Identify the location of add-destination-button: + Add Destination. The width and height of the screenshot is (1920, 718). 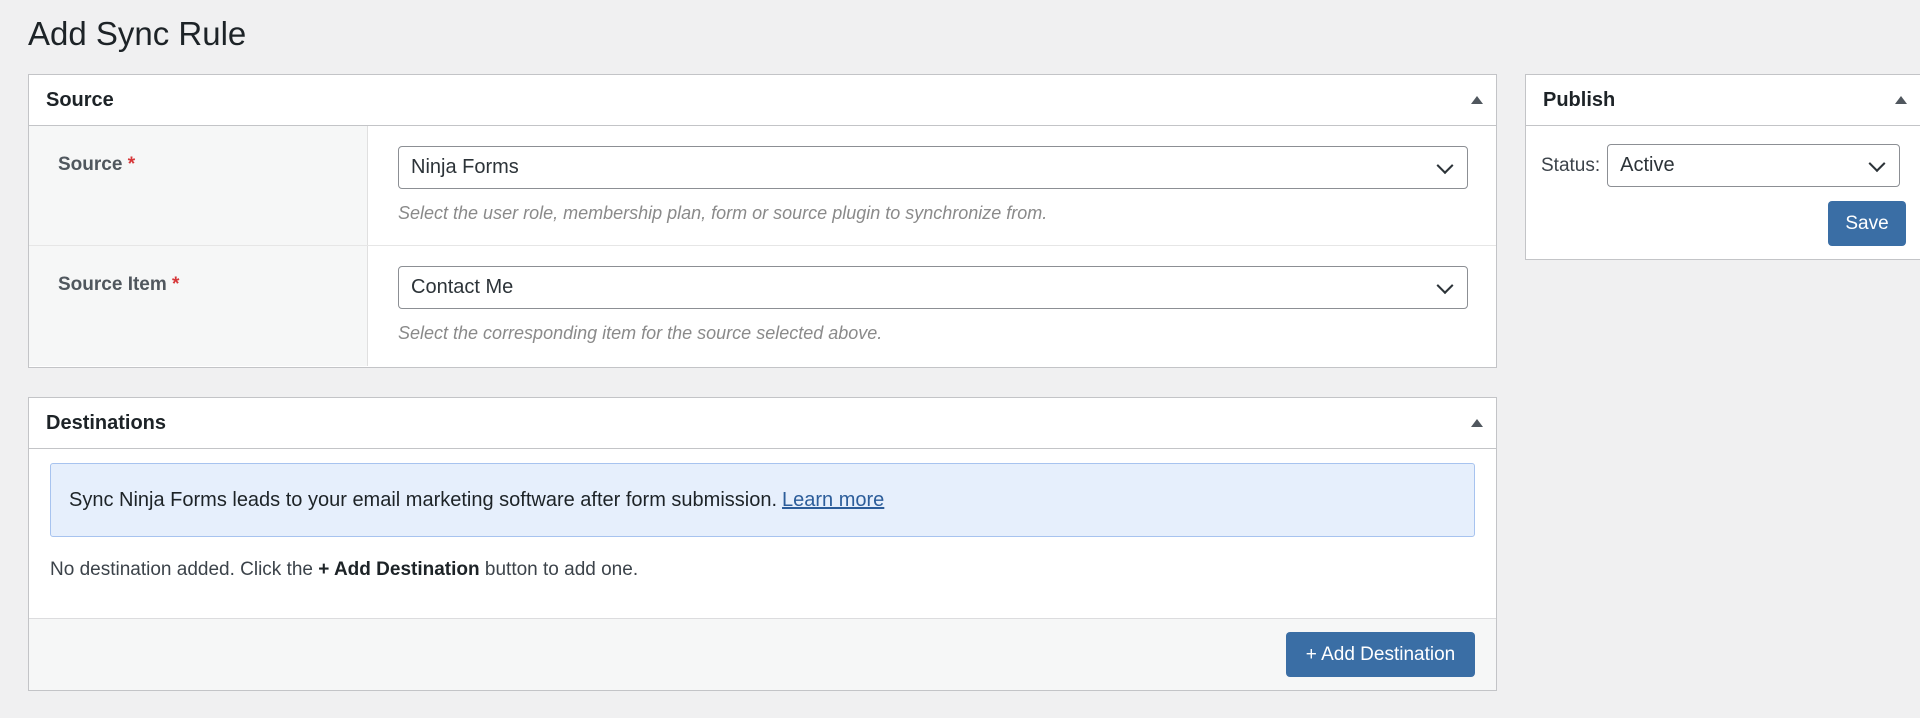
(1380, 654).